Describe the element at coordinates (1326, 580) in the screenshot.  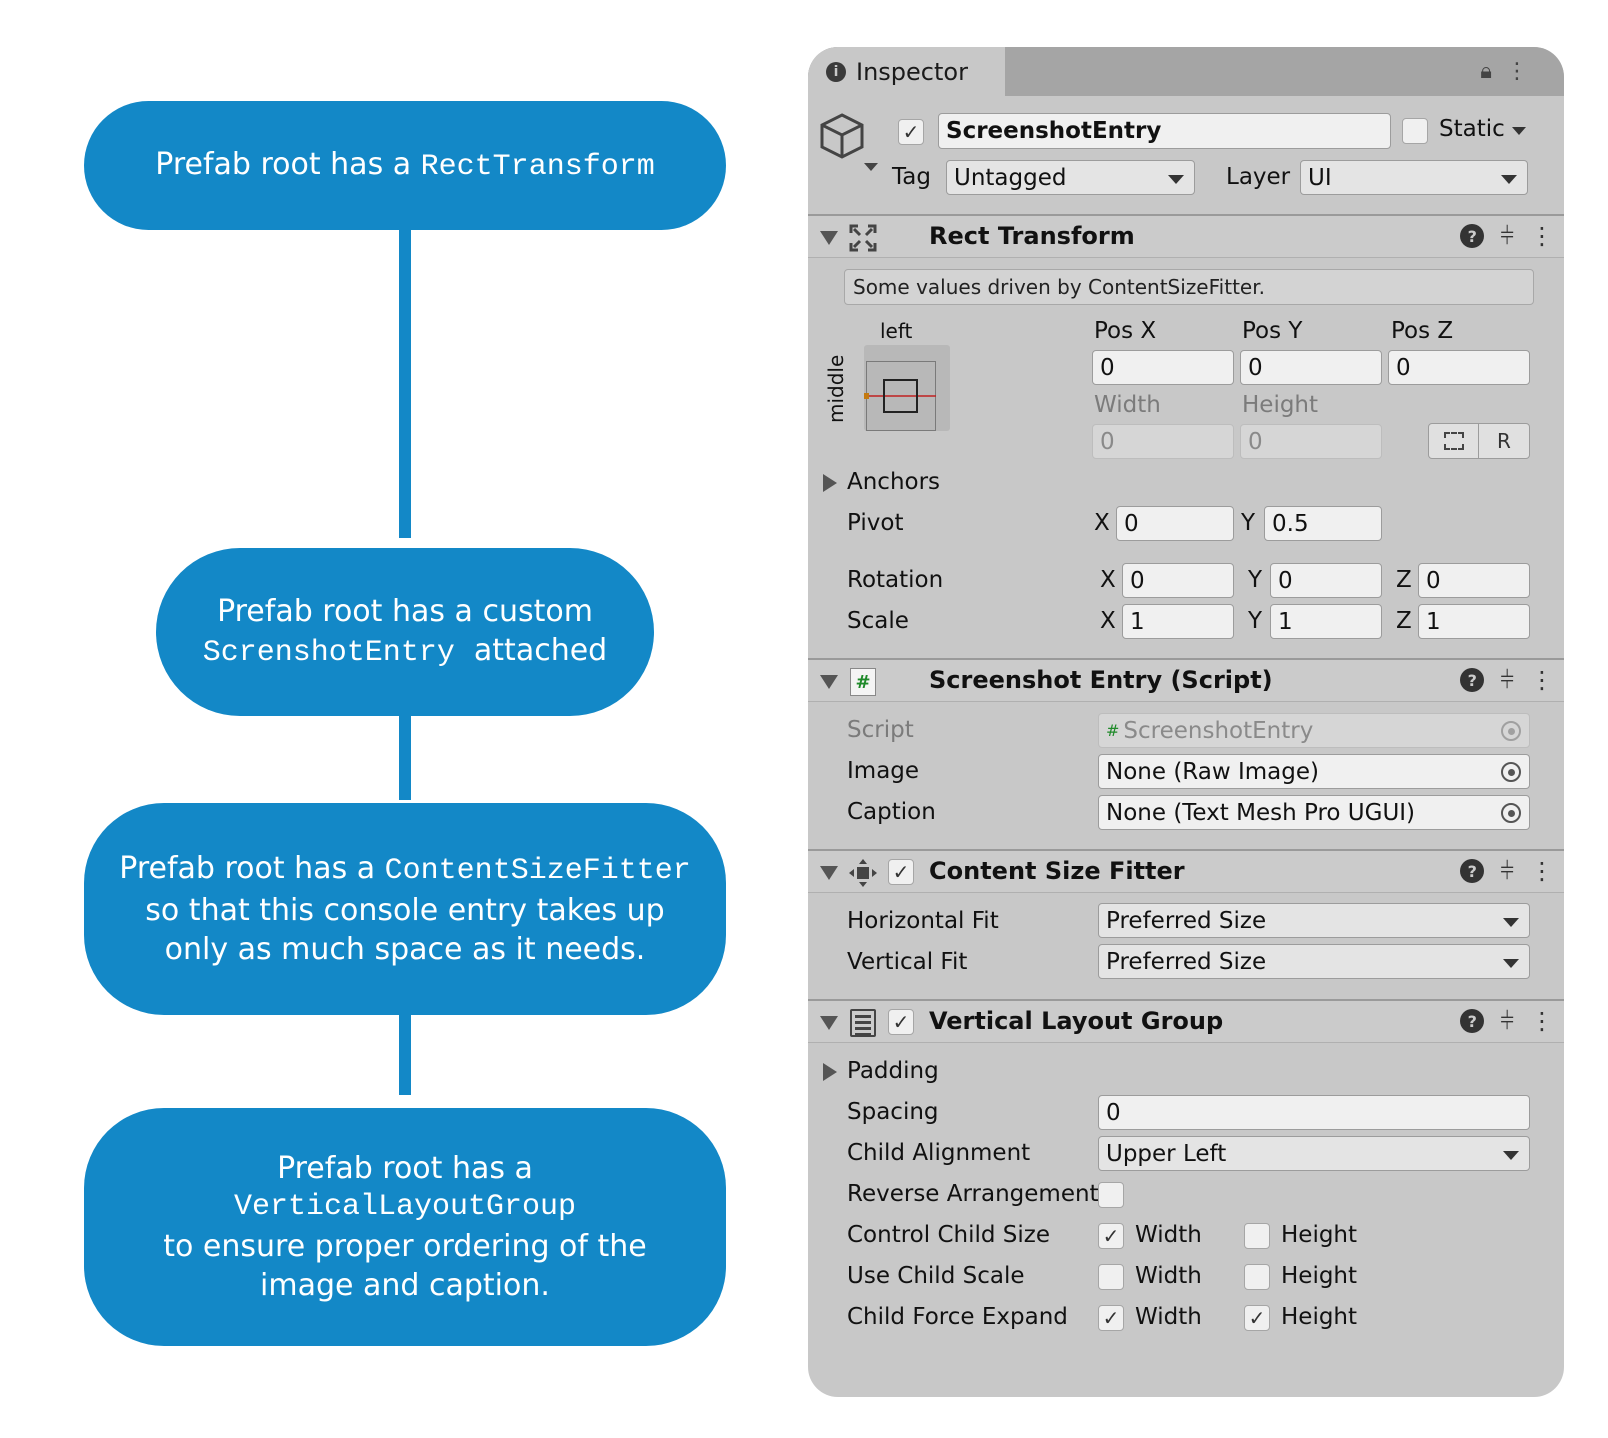
I see `rotation-y-field: 0` at that location.